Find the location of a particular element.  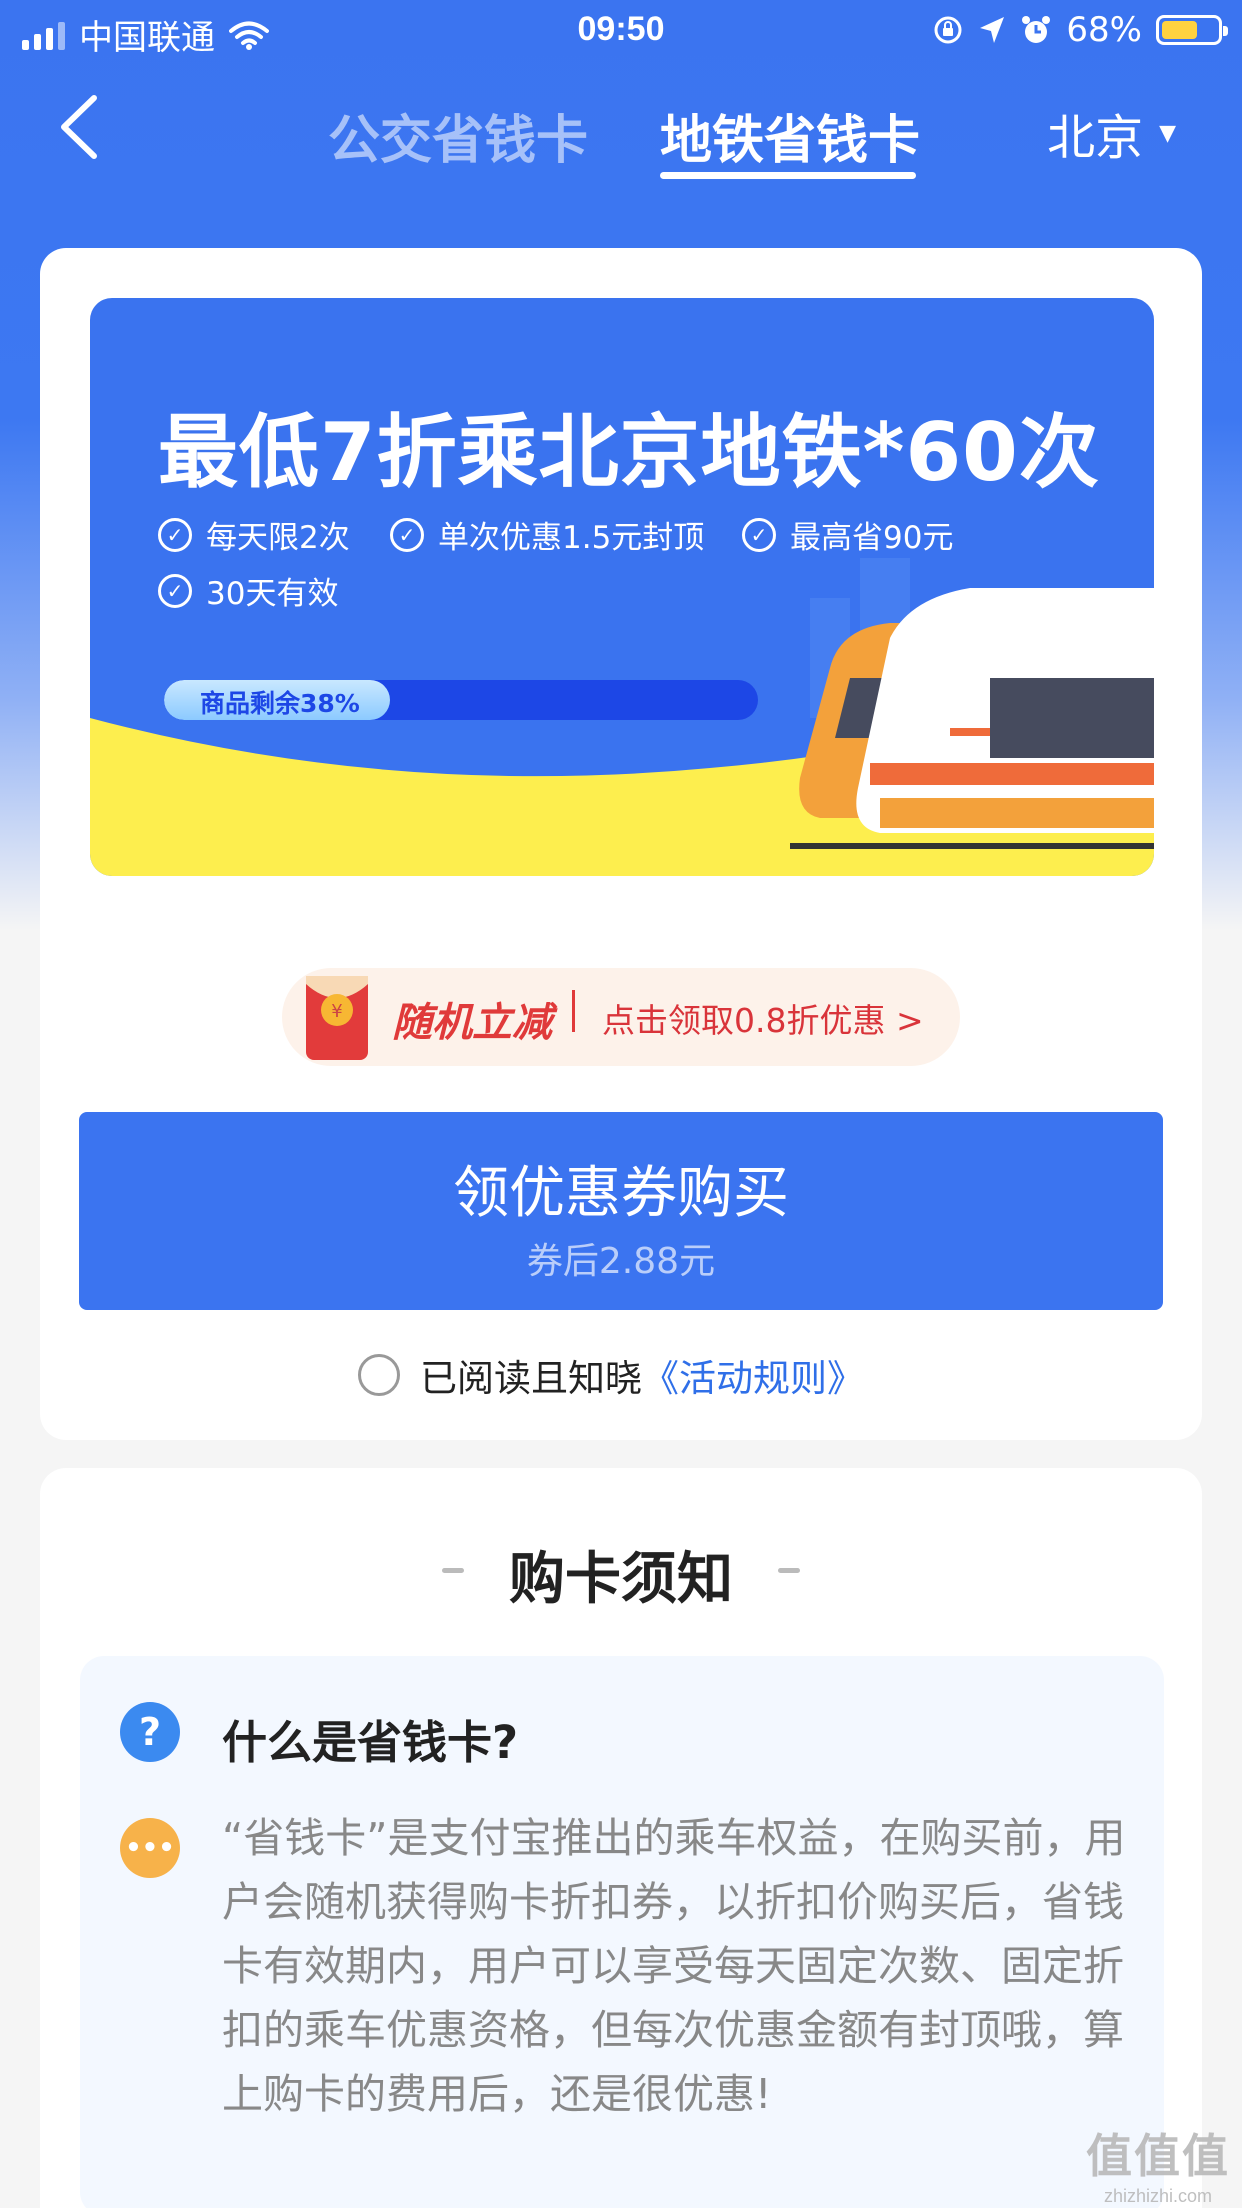

watermark-url: zhizhizhi.com is located at coordinates (1158, 2196).